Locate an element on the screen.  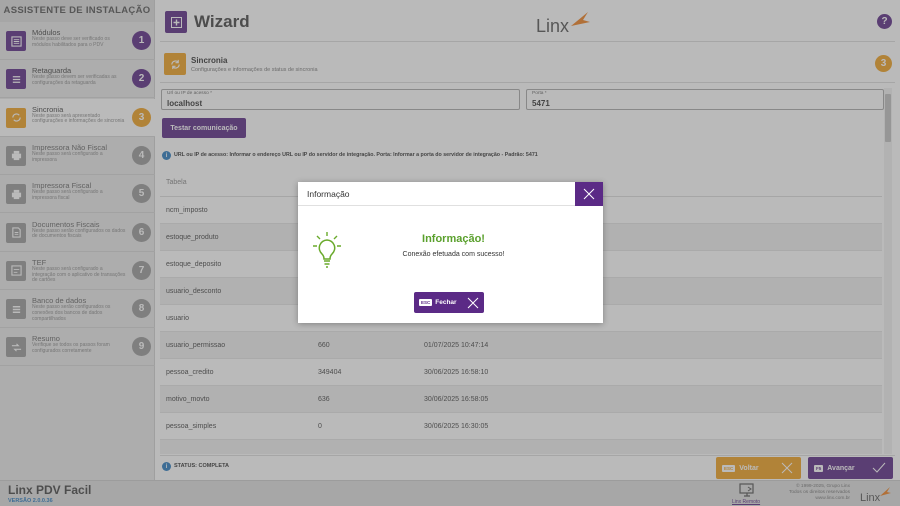
dialog-close-button is located at coordinates (589, 194).